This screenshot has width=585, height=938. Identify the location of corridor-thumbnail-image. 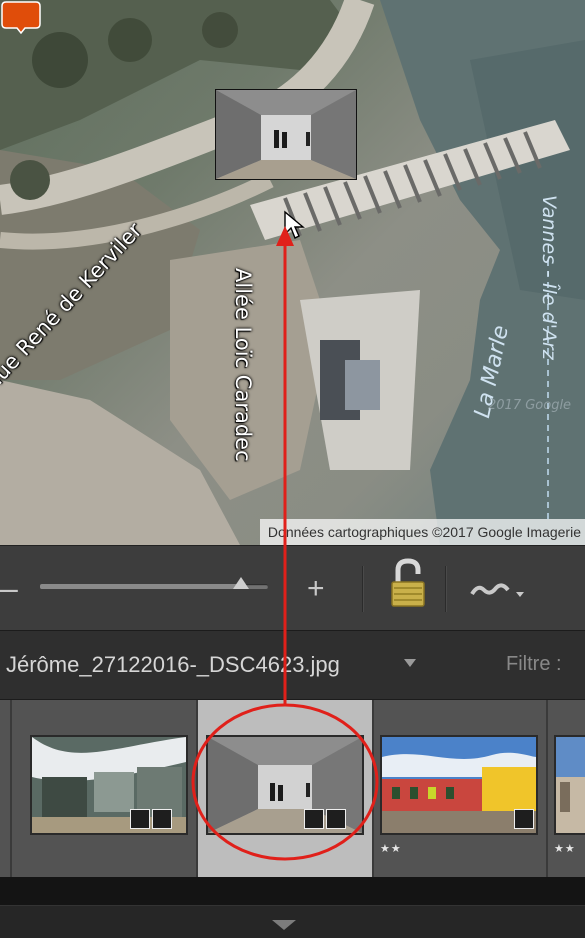
(286, 134).